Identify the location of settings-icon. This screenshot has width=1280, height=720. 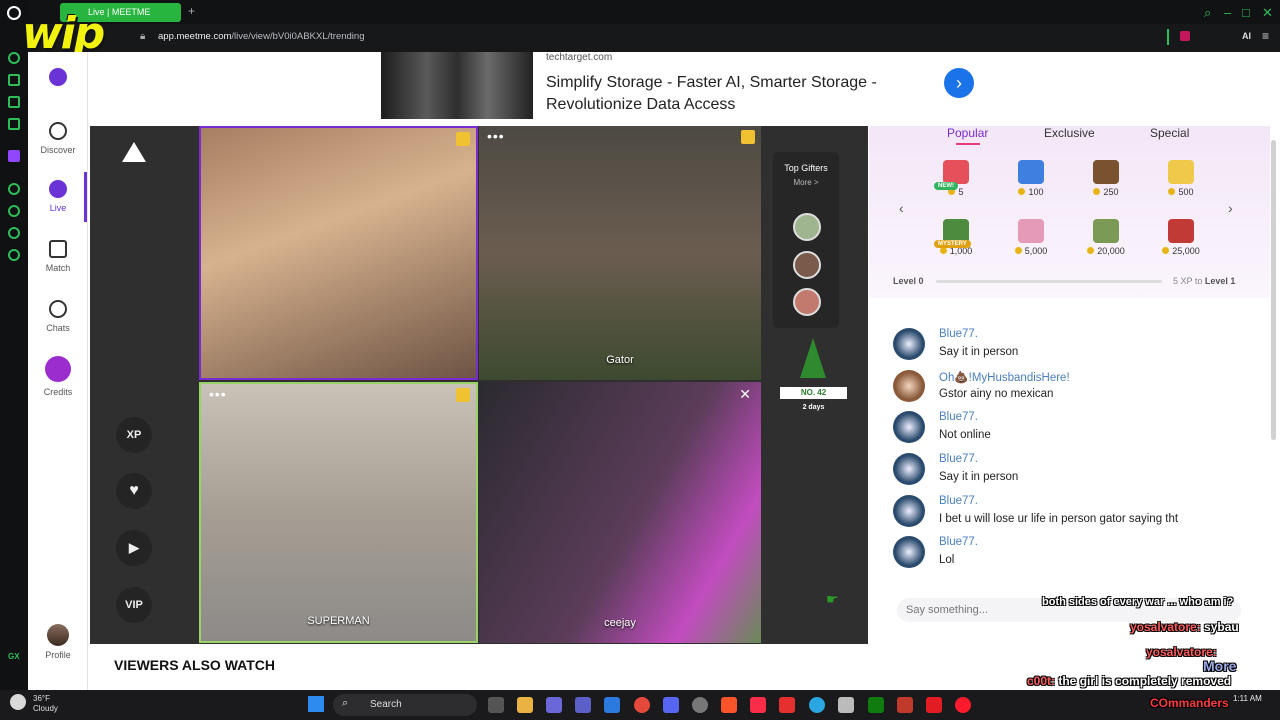
(14, 255).